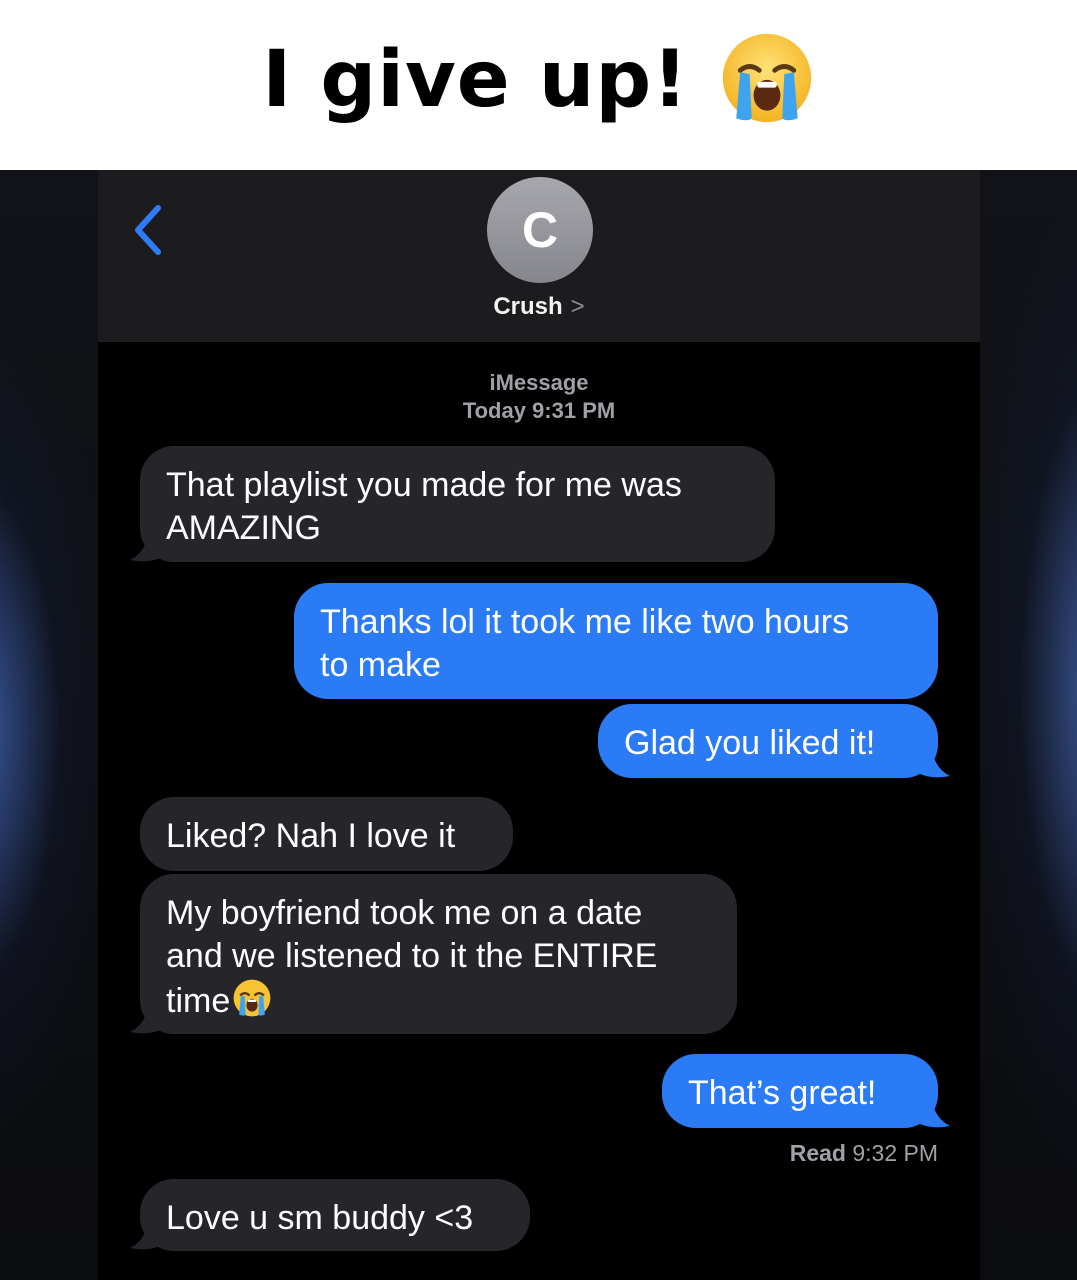  Describe the element at coordinates (335, 1215) in the screenshot. I see `message-bubble-incoming: Love u sm buddy <3` at that location.